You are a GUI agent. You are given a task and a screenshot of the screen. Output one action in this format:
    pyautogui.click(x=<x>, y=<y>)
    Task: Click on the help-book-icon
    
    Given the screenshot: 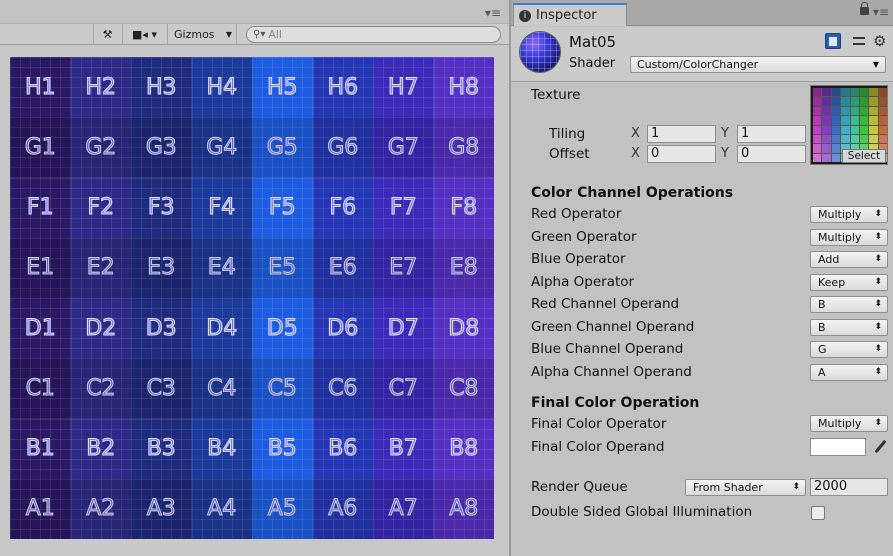 What is the action you would take?
    pyautogui.click(x=833, y=41)
    